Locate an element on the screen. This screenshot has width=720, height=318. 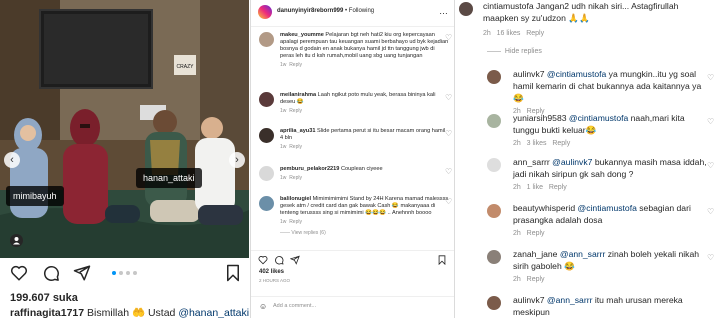
following-label: • Following is located at coordinates (359, 11).